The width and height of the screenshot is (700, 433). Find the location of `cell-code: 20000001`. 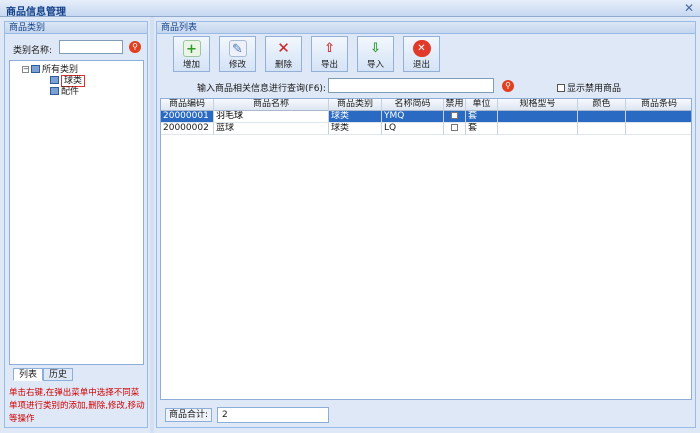

cell-code: 20000001 is located at coordinates (187, 117).